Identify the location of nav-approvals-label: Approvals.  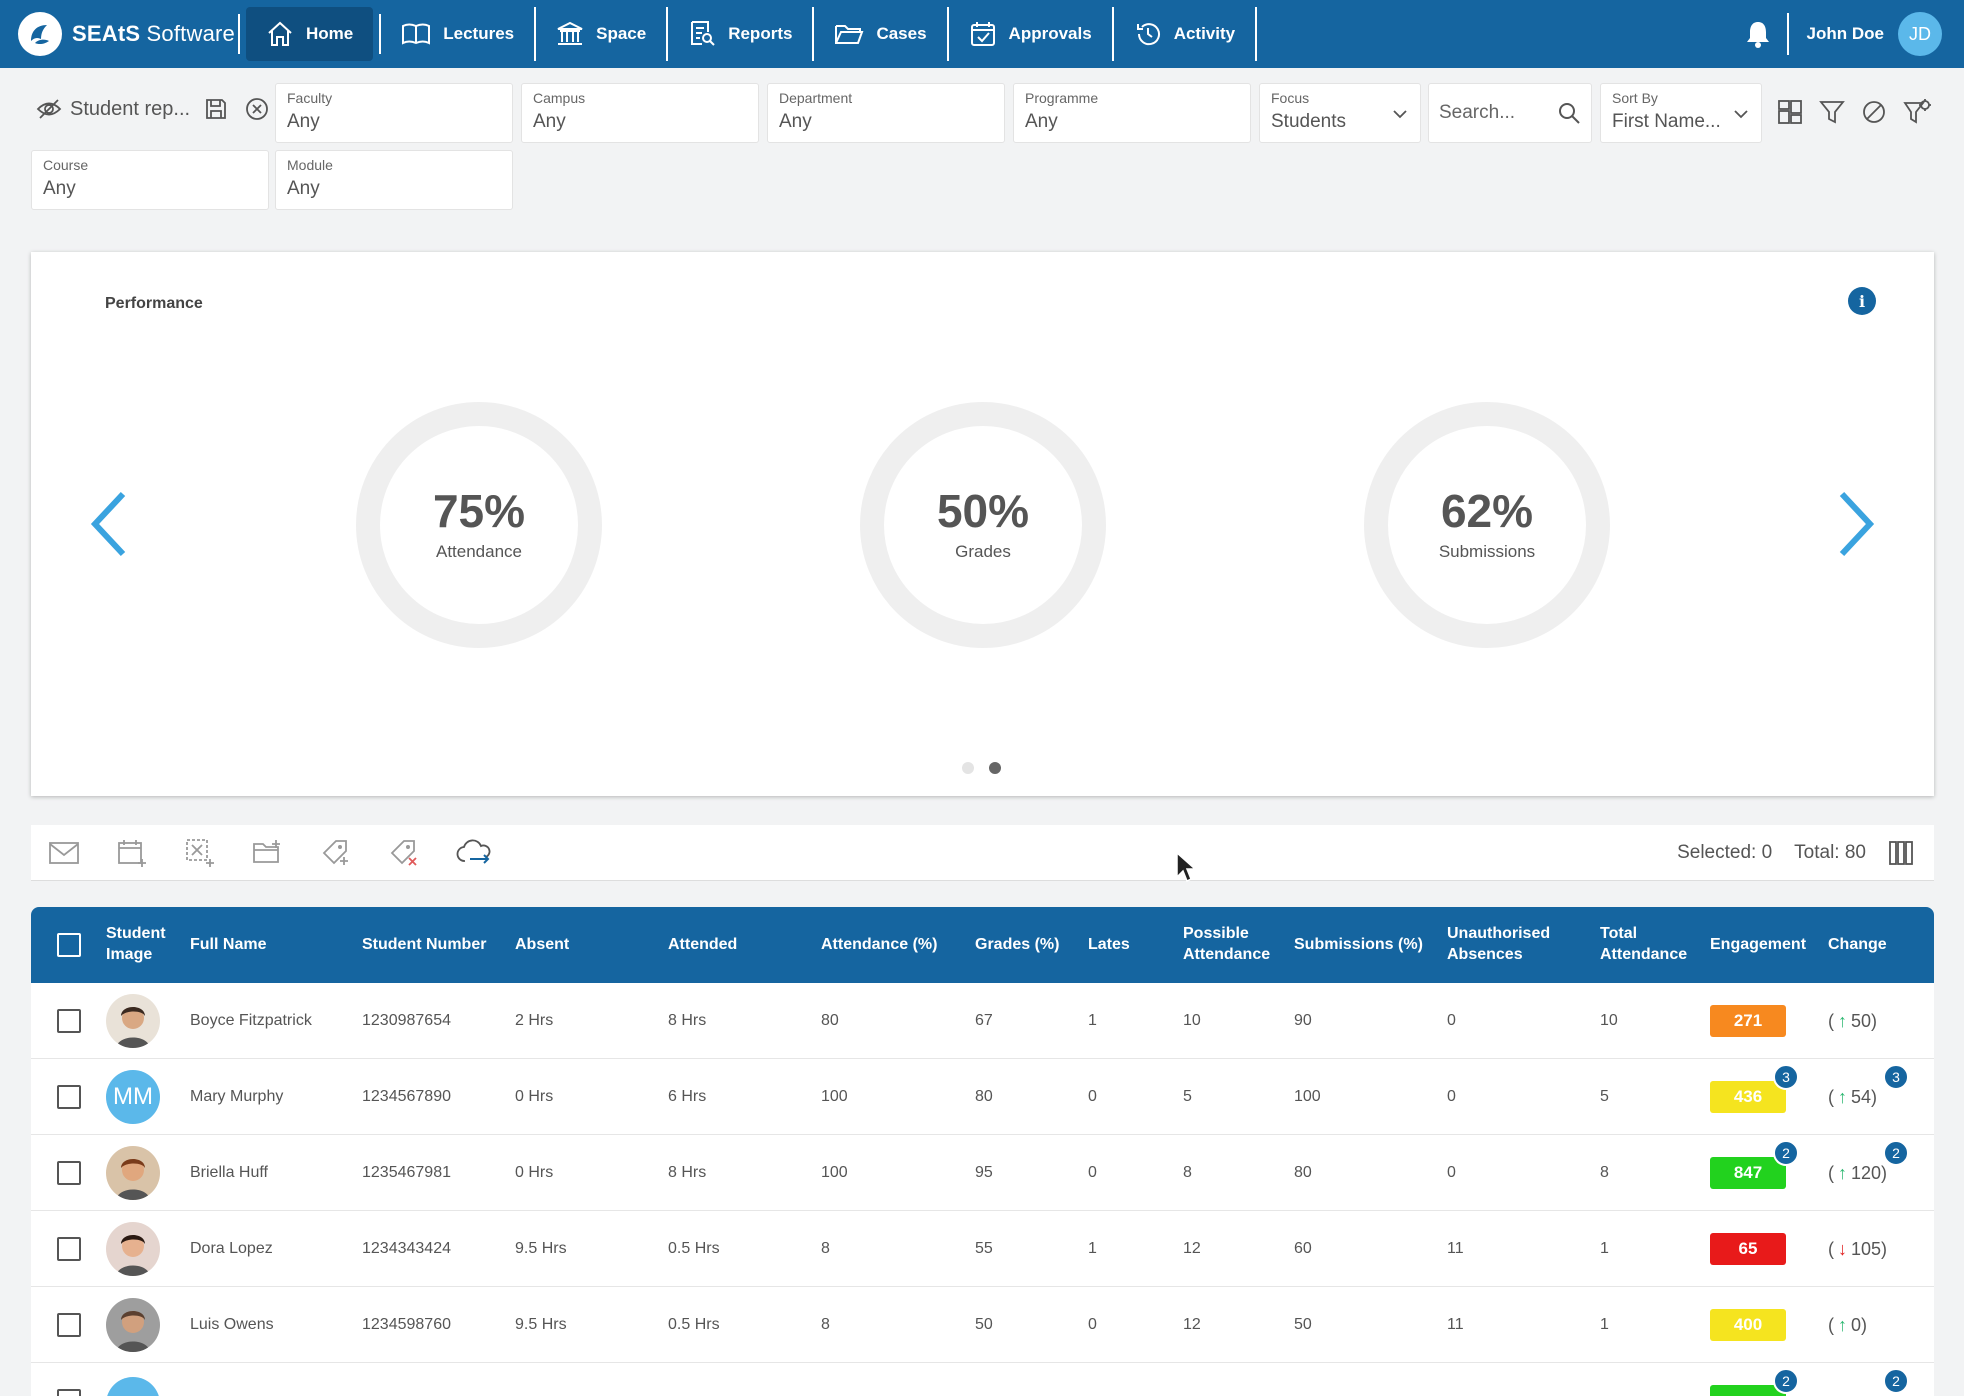
(1050, 33).